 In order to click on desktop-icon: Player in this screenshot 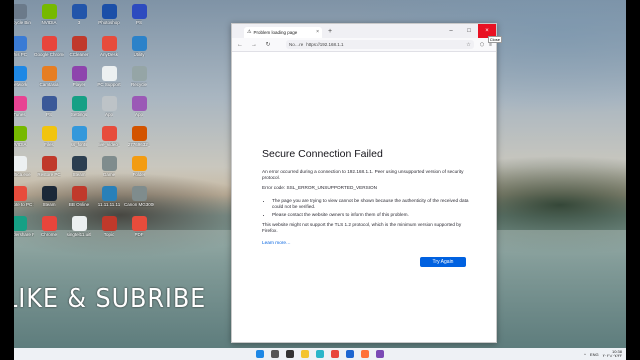, I will do `click(79, 81)`.